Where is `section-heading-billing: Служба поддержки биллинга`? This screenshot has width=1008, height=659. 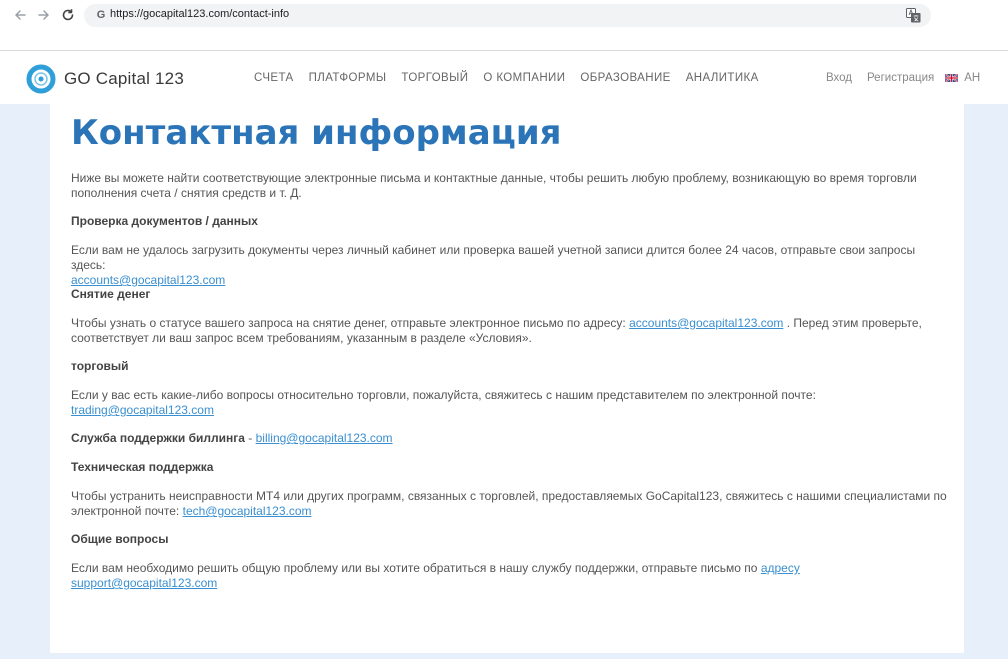
section-heading-billing: Служба поддержки биллинга is located at coordinates (158, 438).